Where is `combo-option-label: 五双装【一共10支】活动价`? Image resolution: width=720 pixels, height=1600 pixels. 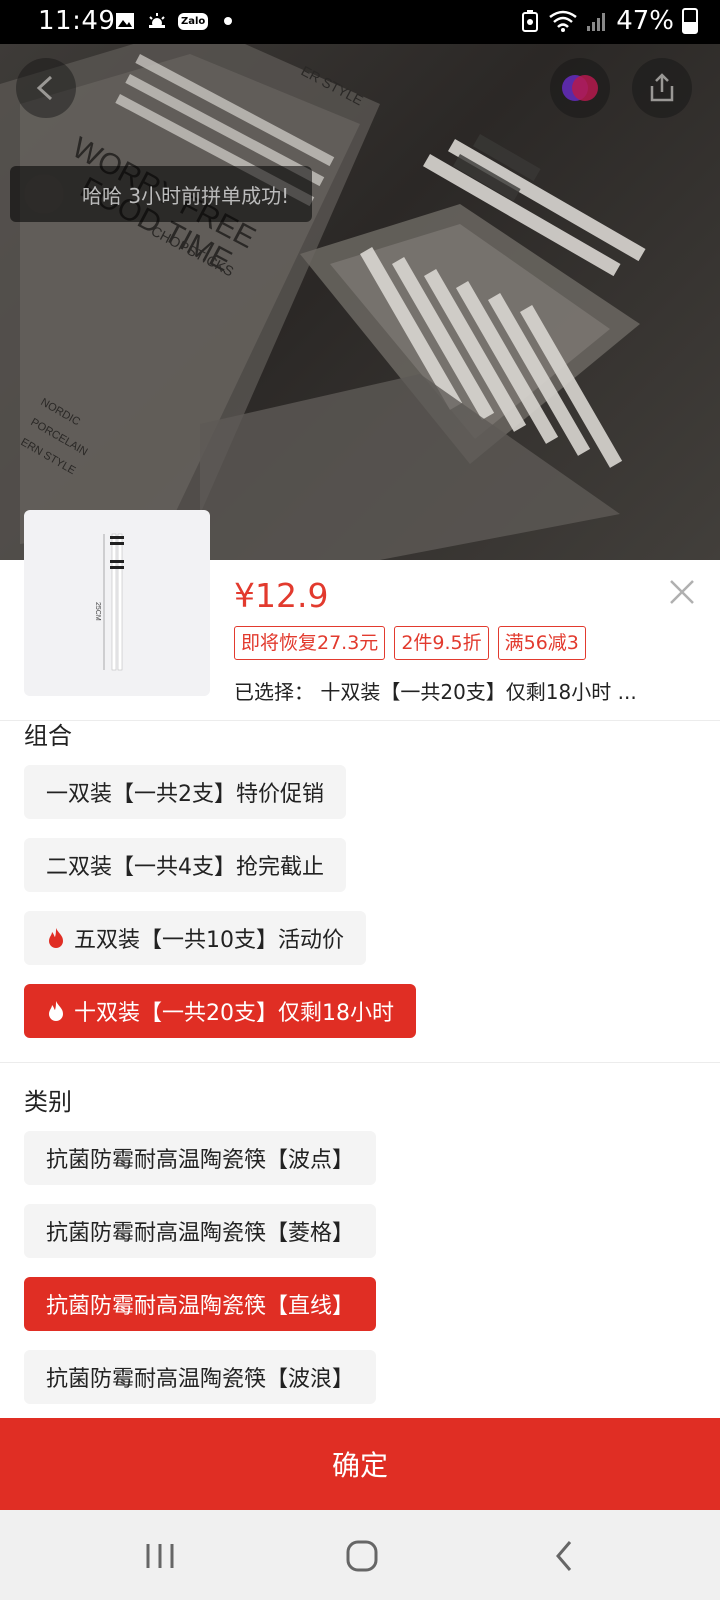 combo-option-label: 五双装【一共10支】活动价 is located at coordinates (209, 940).